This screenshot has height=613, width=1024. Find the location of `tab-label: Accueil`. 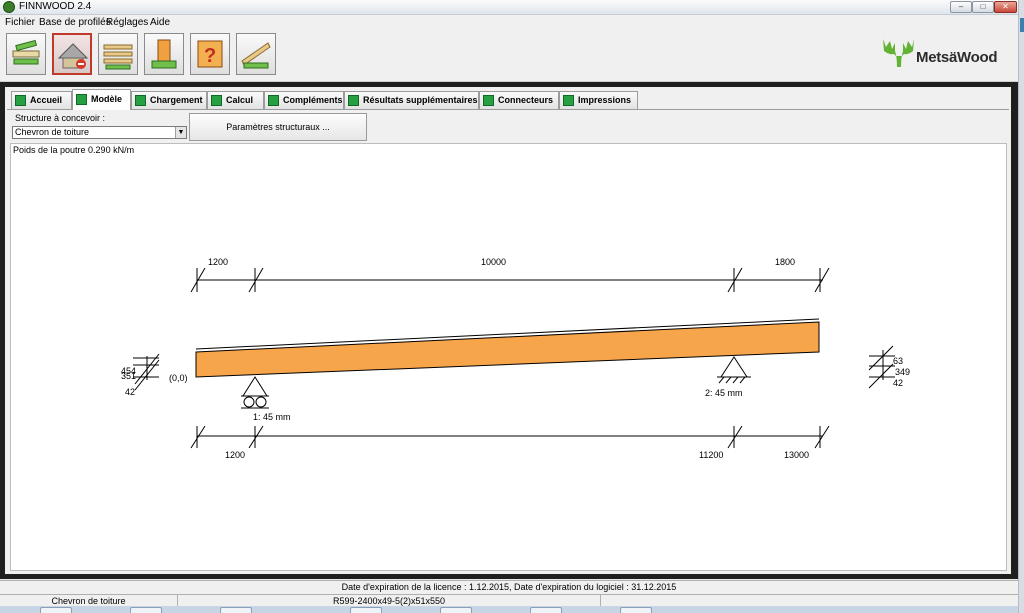

tab-label: Accueil is located at coordinates (46, 100).